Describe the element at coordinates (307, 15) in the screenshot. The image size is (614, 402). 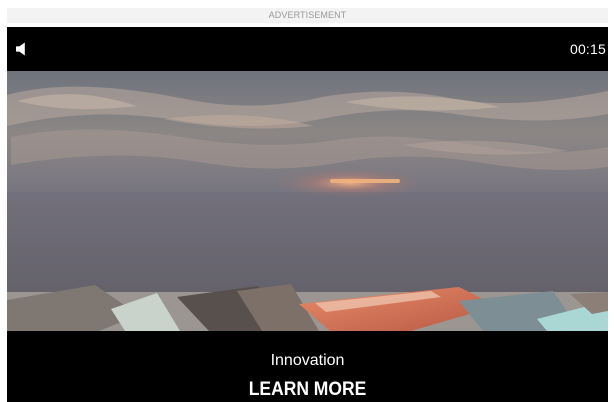
I see `advertisement-label: ADVERTISEMENT` at that location.